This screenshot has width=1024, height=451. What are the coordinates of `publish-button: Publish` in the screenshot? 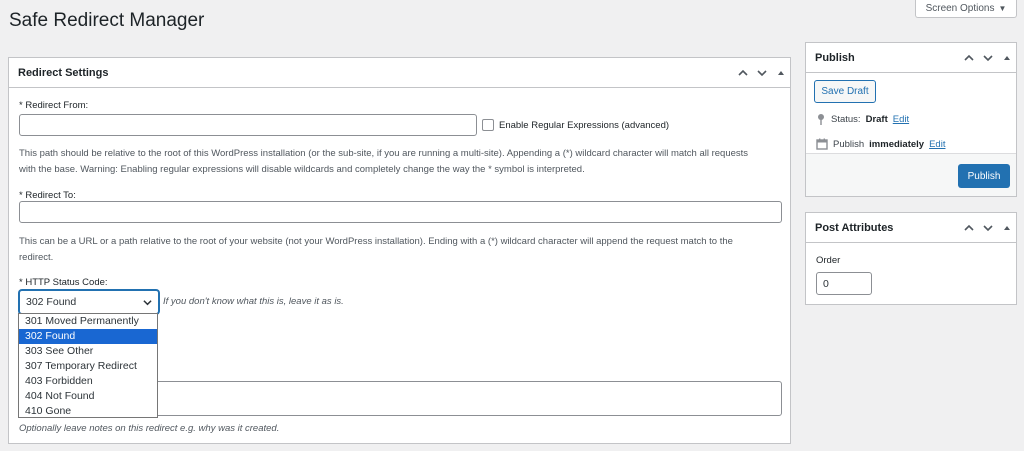 It's located at (984, 176).